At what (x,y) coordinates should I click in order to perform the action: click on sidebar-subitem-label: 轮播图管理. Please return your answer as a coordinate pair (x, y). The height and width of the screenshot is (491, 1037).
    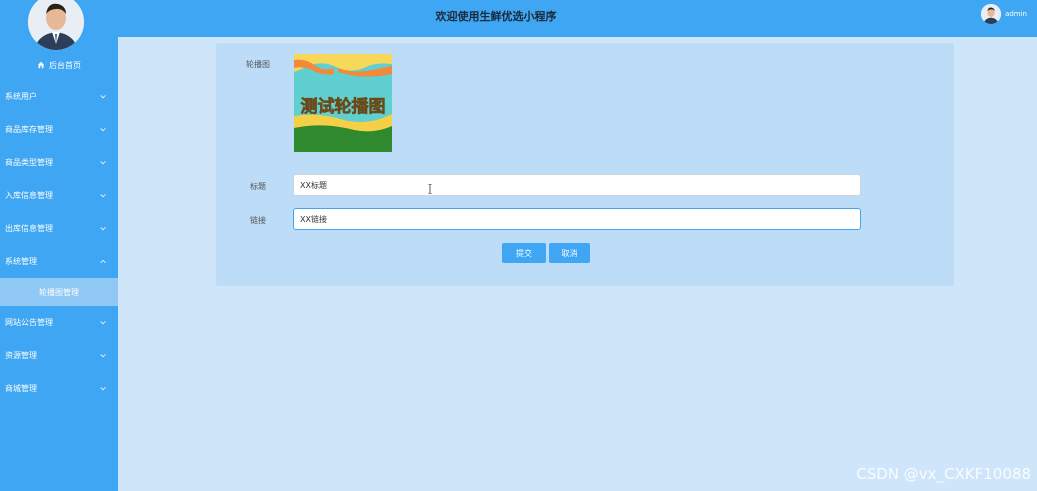
    Looking at the image, I should click on (59, 292).